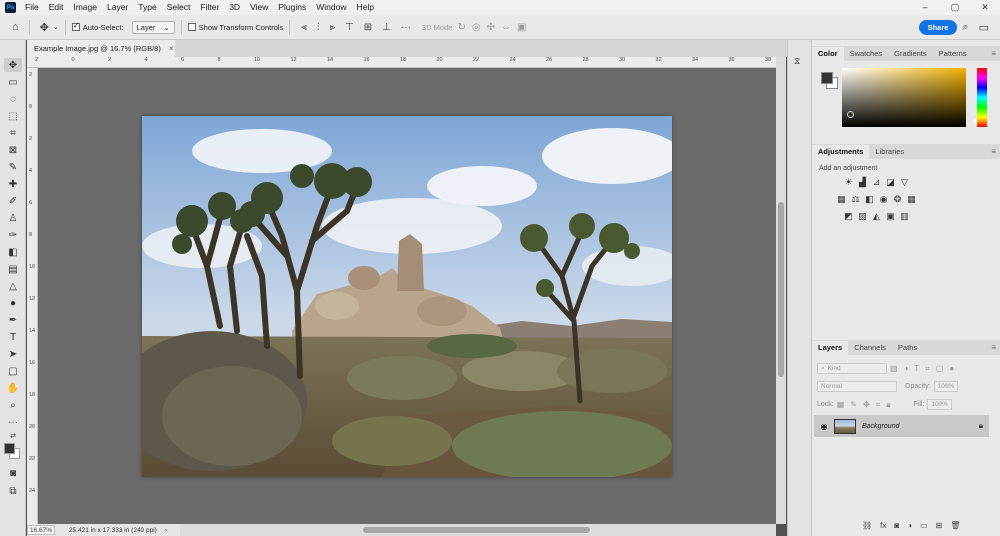  I want to click on link-layers-icon: ⛓, so click(867, 525).